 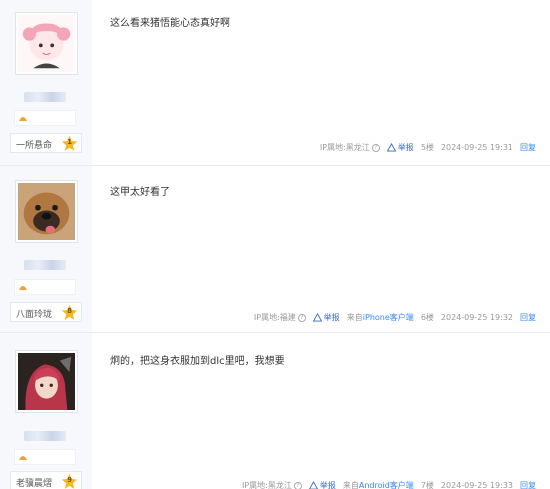 I want to click on client-source: 来自iPhone客户端, so click(x=380, y=317).